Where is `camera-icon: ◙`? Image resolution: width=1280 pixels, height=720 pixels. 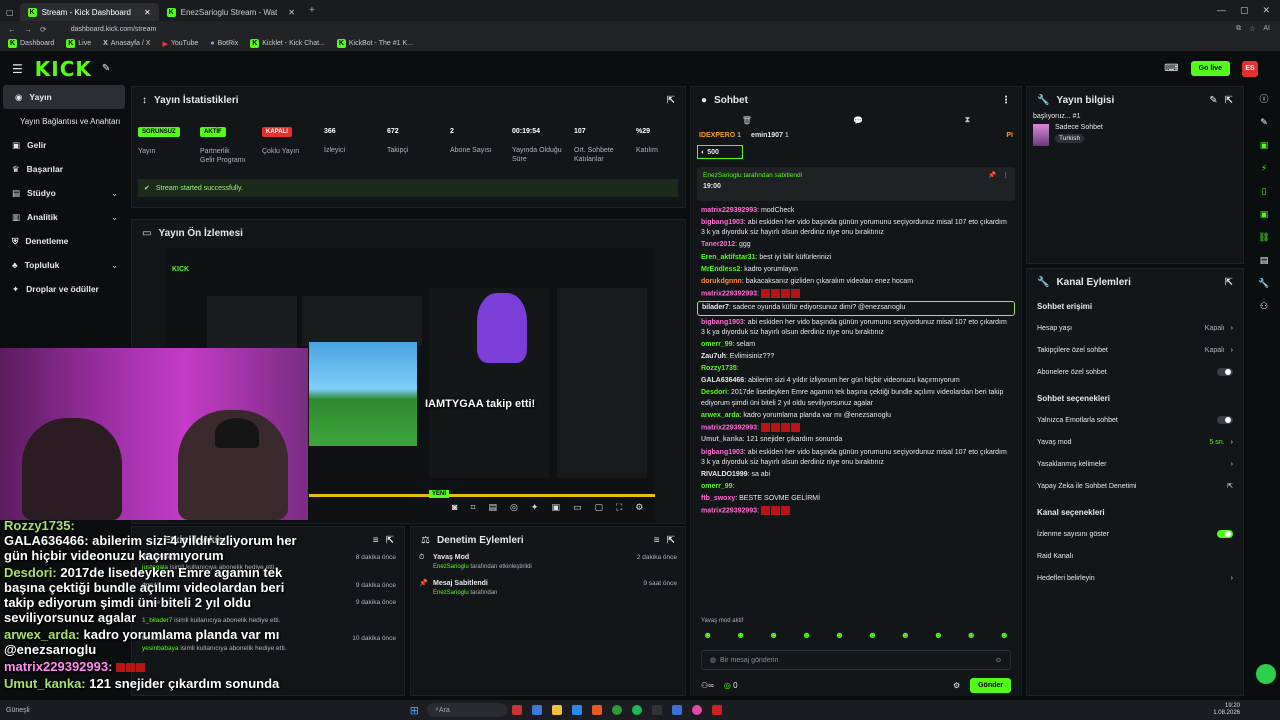 camera-icon: ◙ is located at coordinates (454, 507).